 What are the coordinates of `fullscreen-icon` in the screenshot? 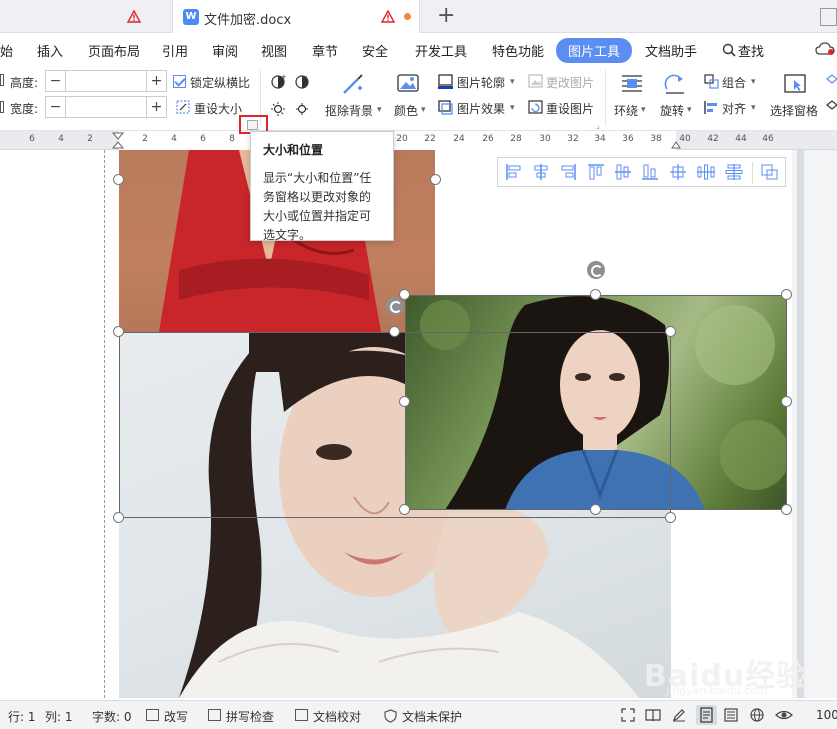 It's located at (628, 716).